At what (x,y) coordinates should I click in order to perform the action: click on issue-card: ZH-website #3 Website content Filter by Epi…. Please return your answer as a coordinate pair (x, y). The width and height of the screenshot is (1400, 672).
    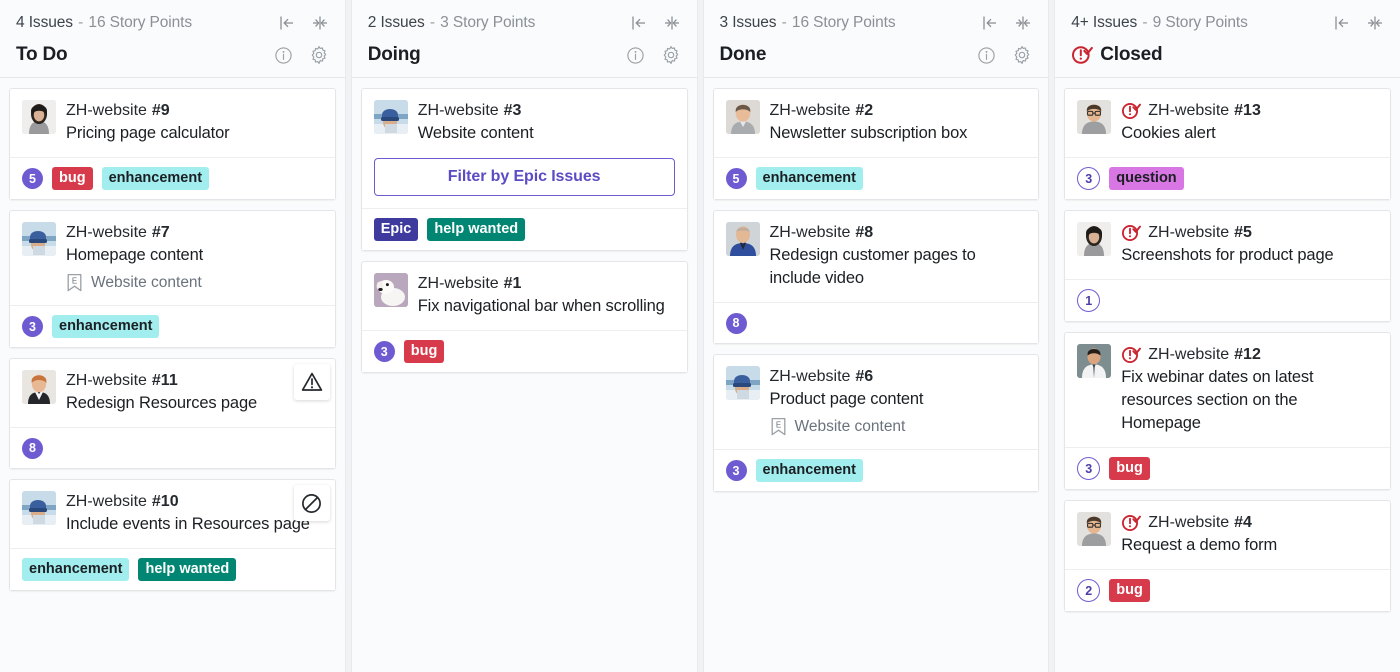
    Looking at the image, I should click on (524, 169).